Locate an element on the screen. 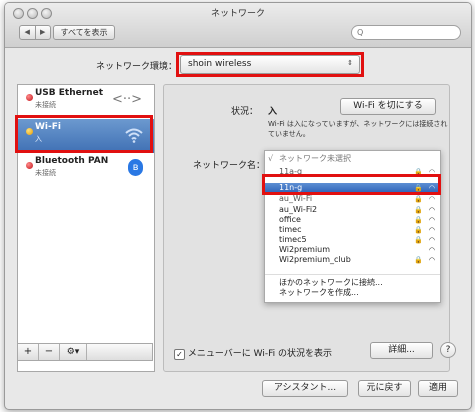  back-arrow-icon: ◀ is located at coordinates (27, 32).